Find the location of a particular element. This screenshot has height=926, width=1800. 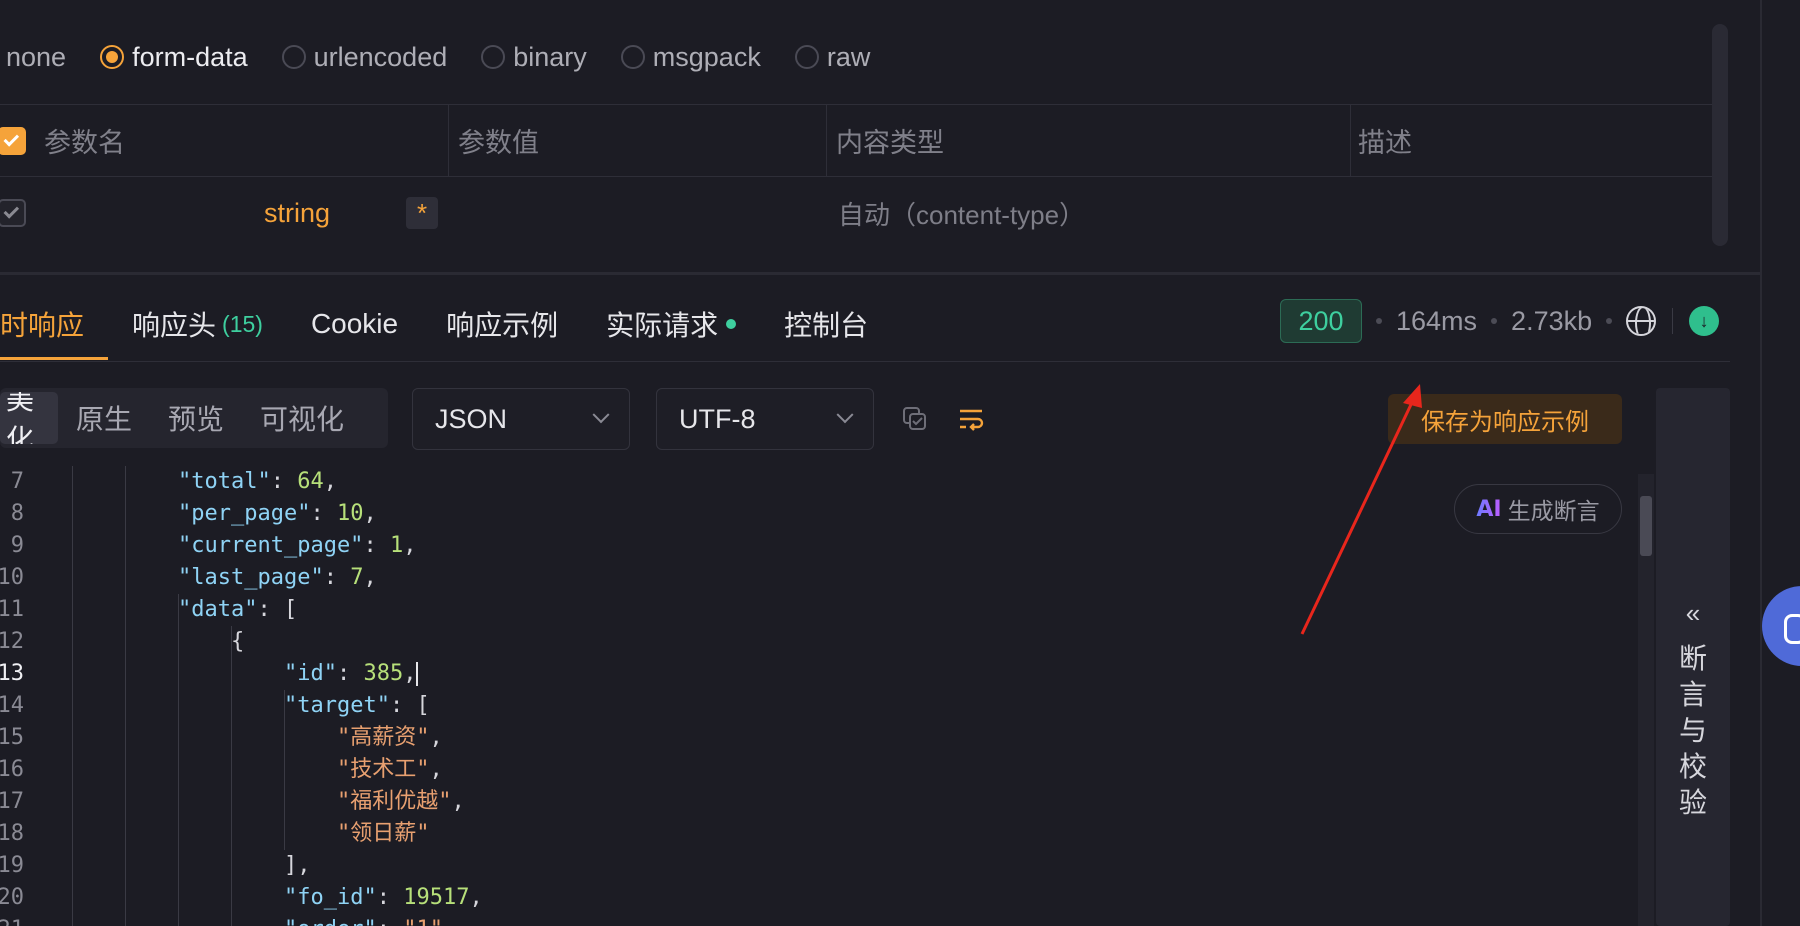

format-select: JSON is located at coordinates (521, 419).